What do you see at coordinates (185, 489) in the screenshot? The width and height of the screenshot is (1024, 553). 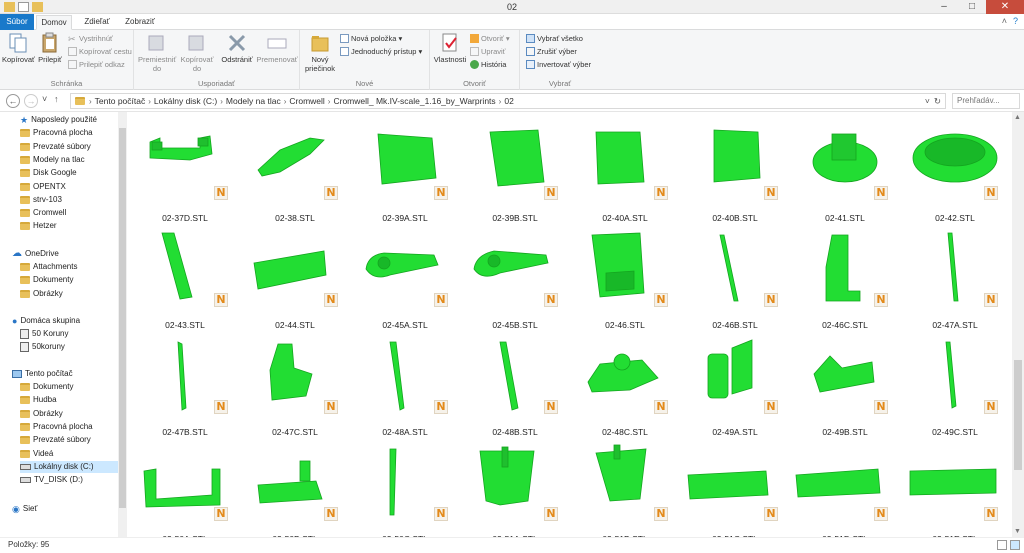 I see `file-item: N02-50A.STL` at bounding box center [185, 489].